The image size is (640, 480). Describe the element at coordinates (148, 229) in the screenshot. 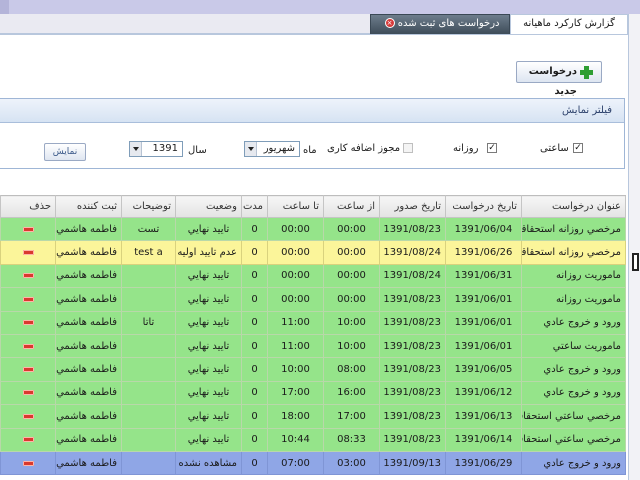

I see `cell-notes: تست` at that location.